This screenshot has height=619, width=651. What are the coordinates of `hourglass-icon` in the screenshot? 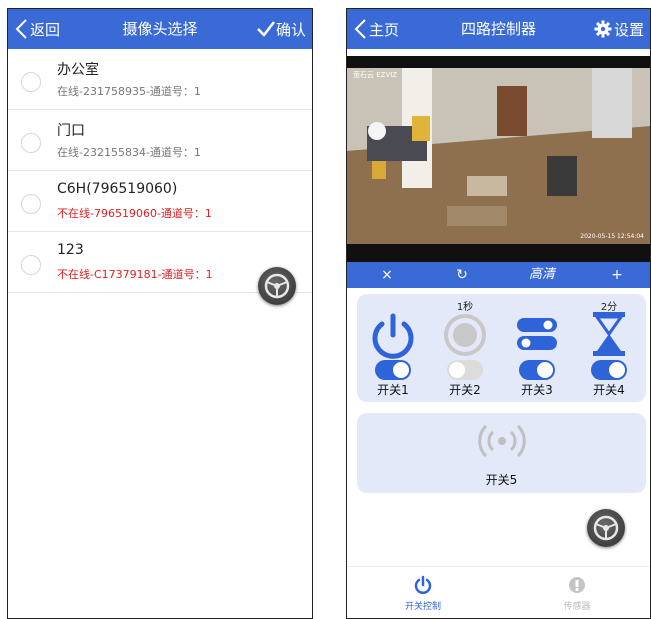 It's located at (609, 336).